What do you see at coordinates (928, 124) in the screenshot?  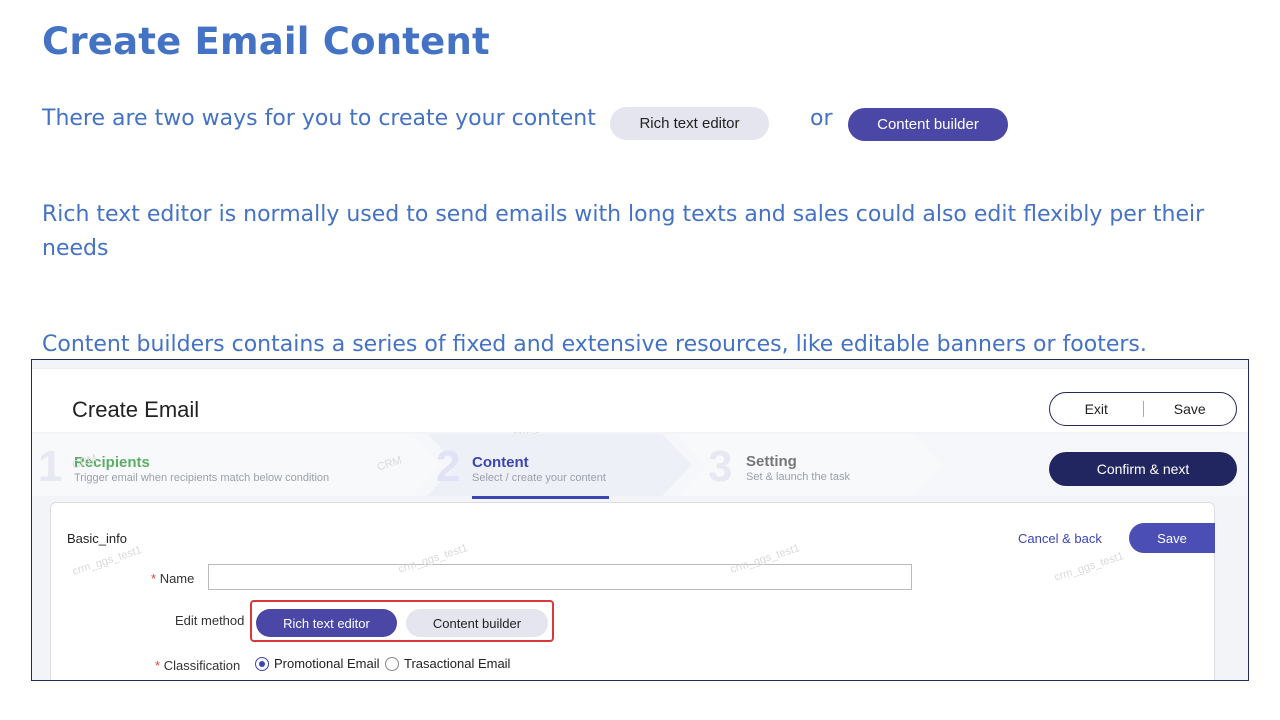 I see `content-builder-pill: Content builder` at bounding box center [928, 124].